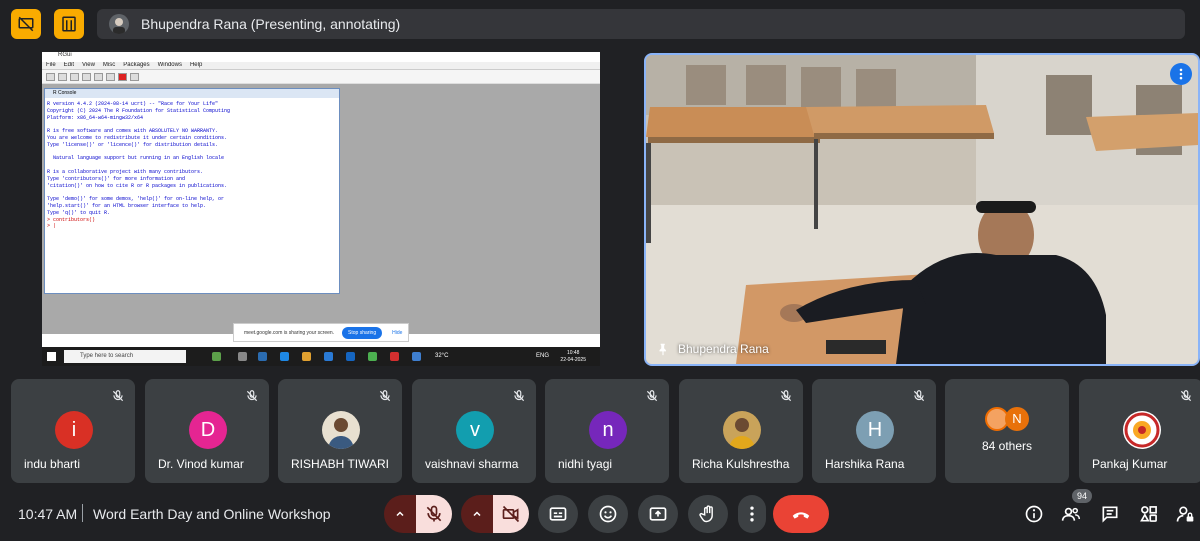  I want to click on stop-sharing-button: Stop sharing, so click(362, 332).